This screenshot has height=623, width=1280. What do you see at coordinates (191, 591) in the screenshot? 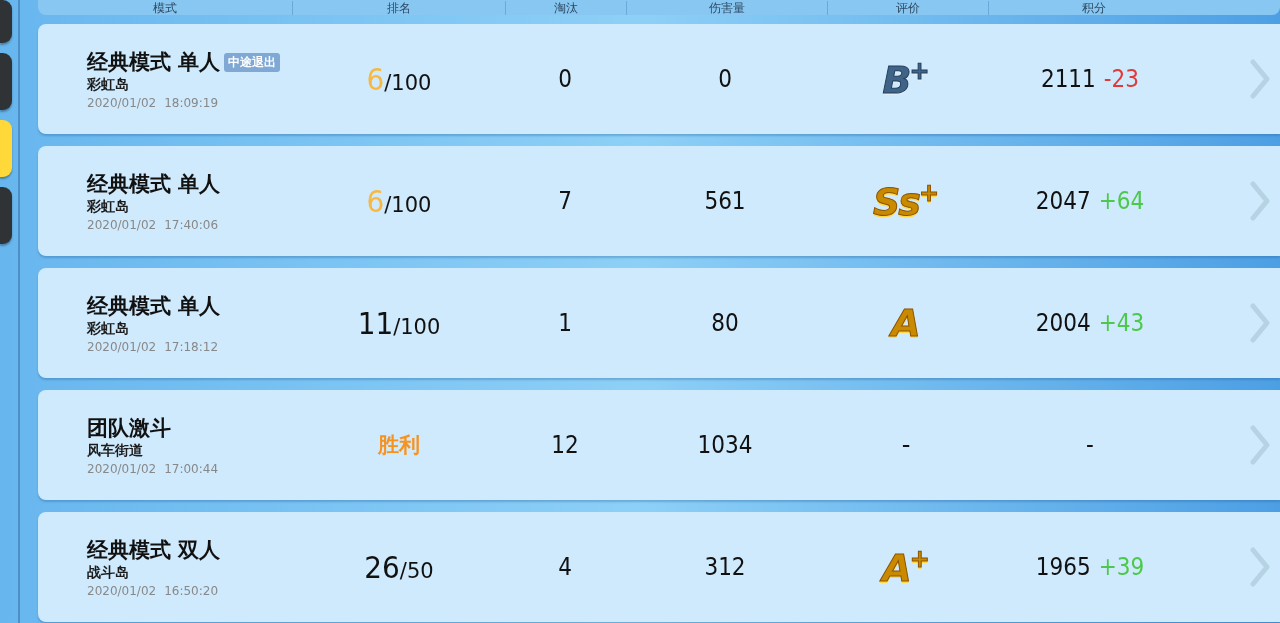
I see `match-time: 16:50:20` at bounding box center [191, 591].